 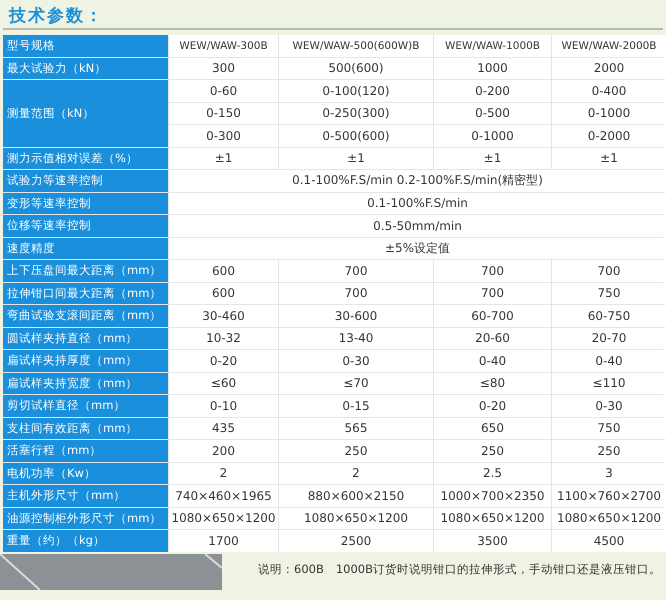 I want to click on table-cell: 10-32, so click(x=223, y=338).